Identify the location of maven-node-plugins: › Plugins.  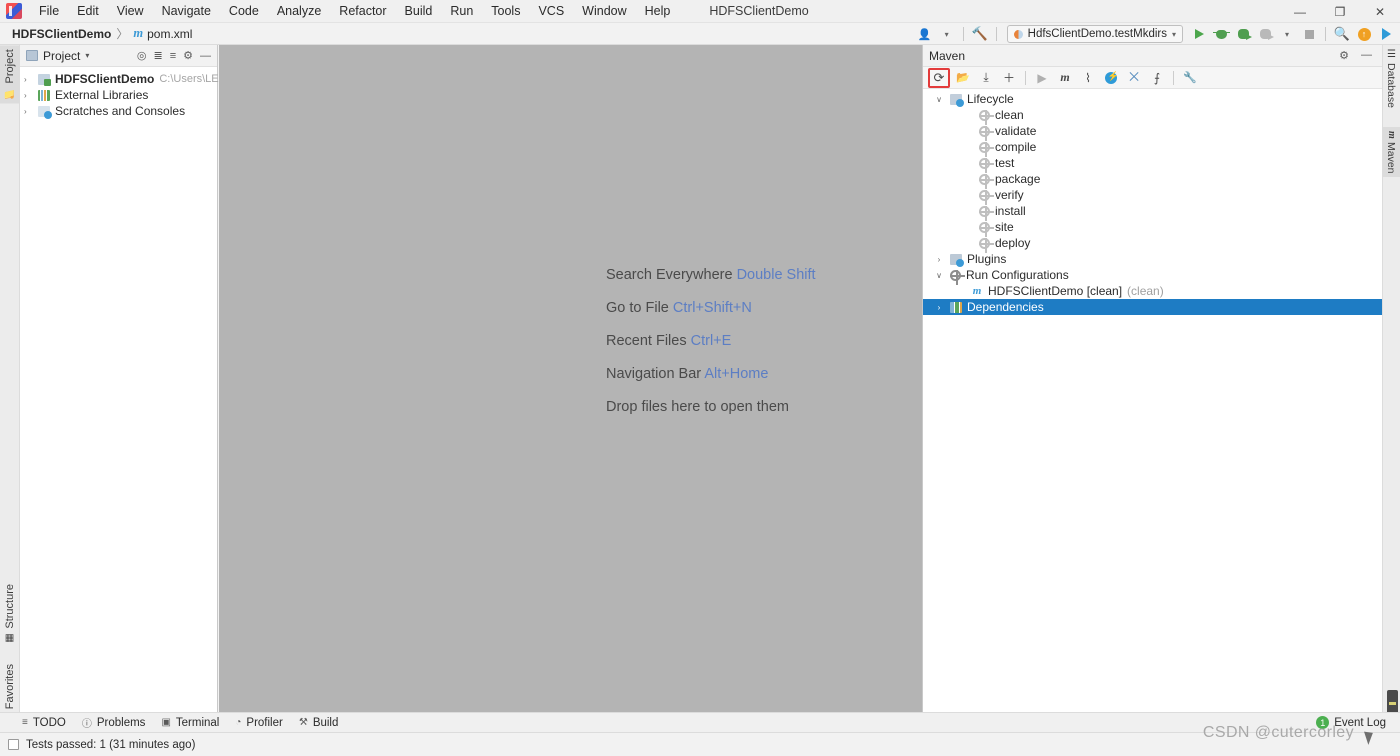
(1152, 259).